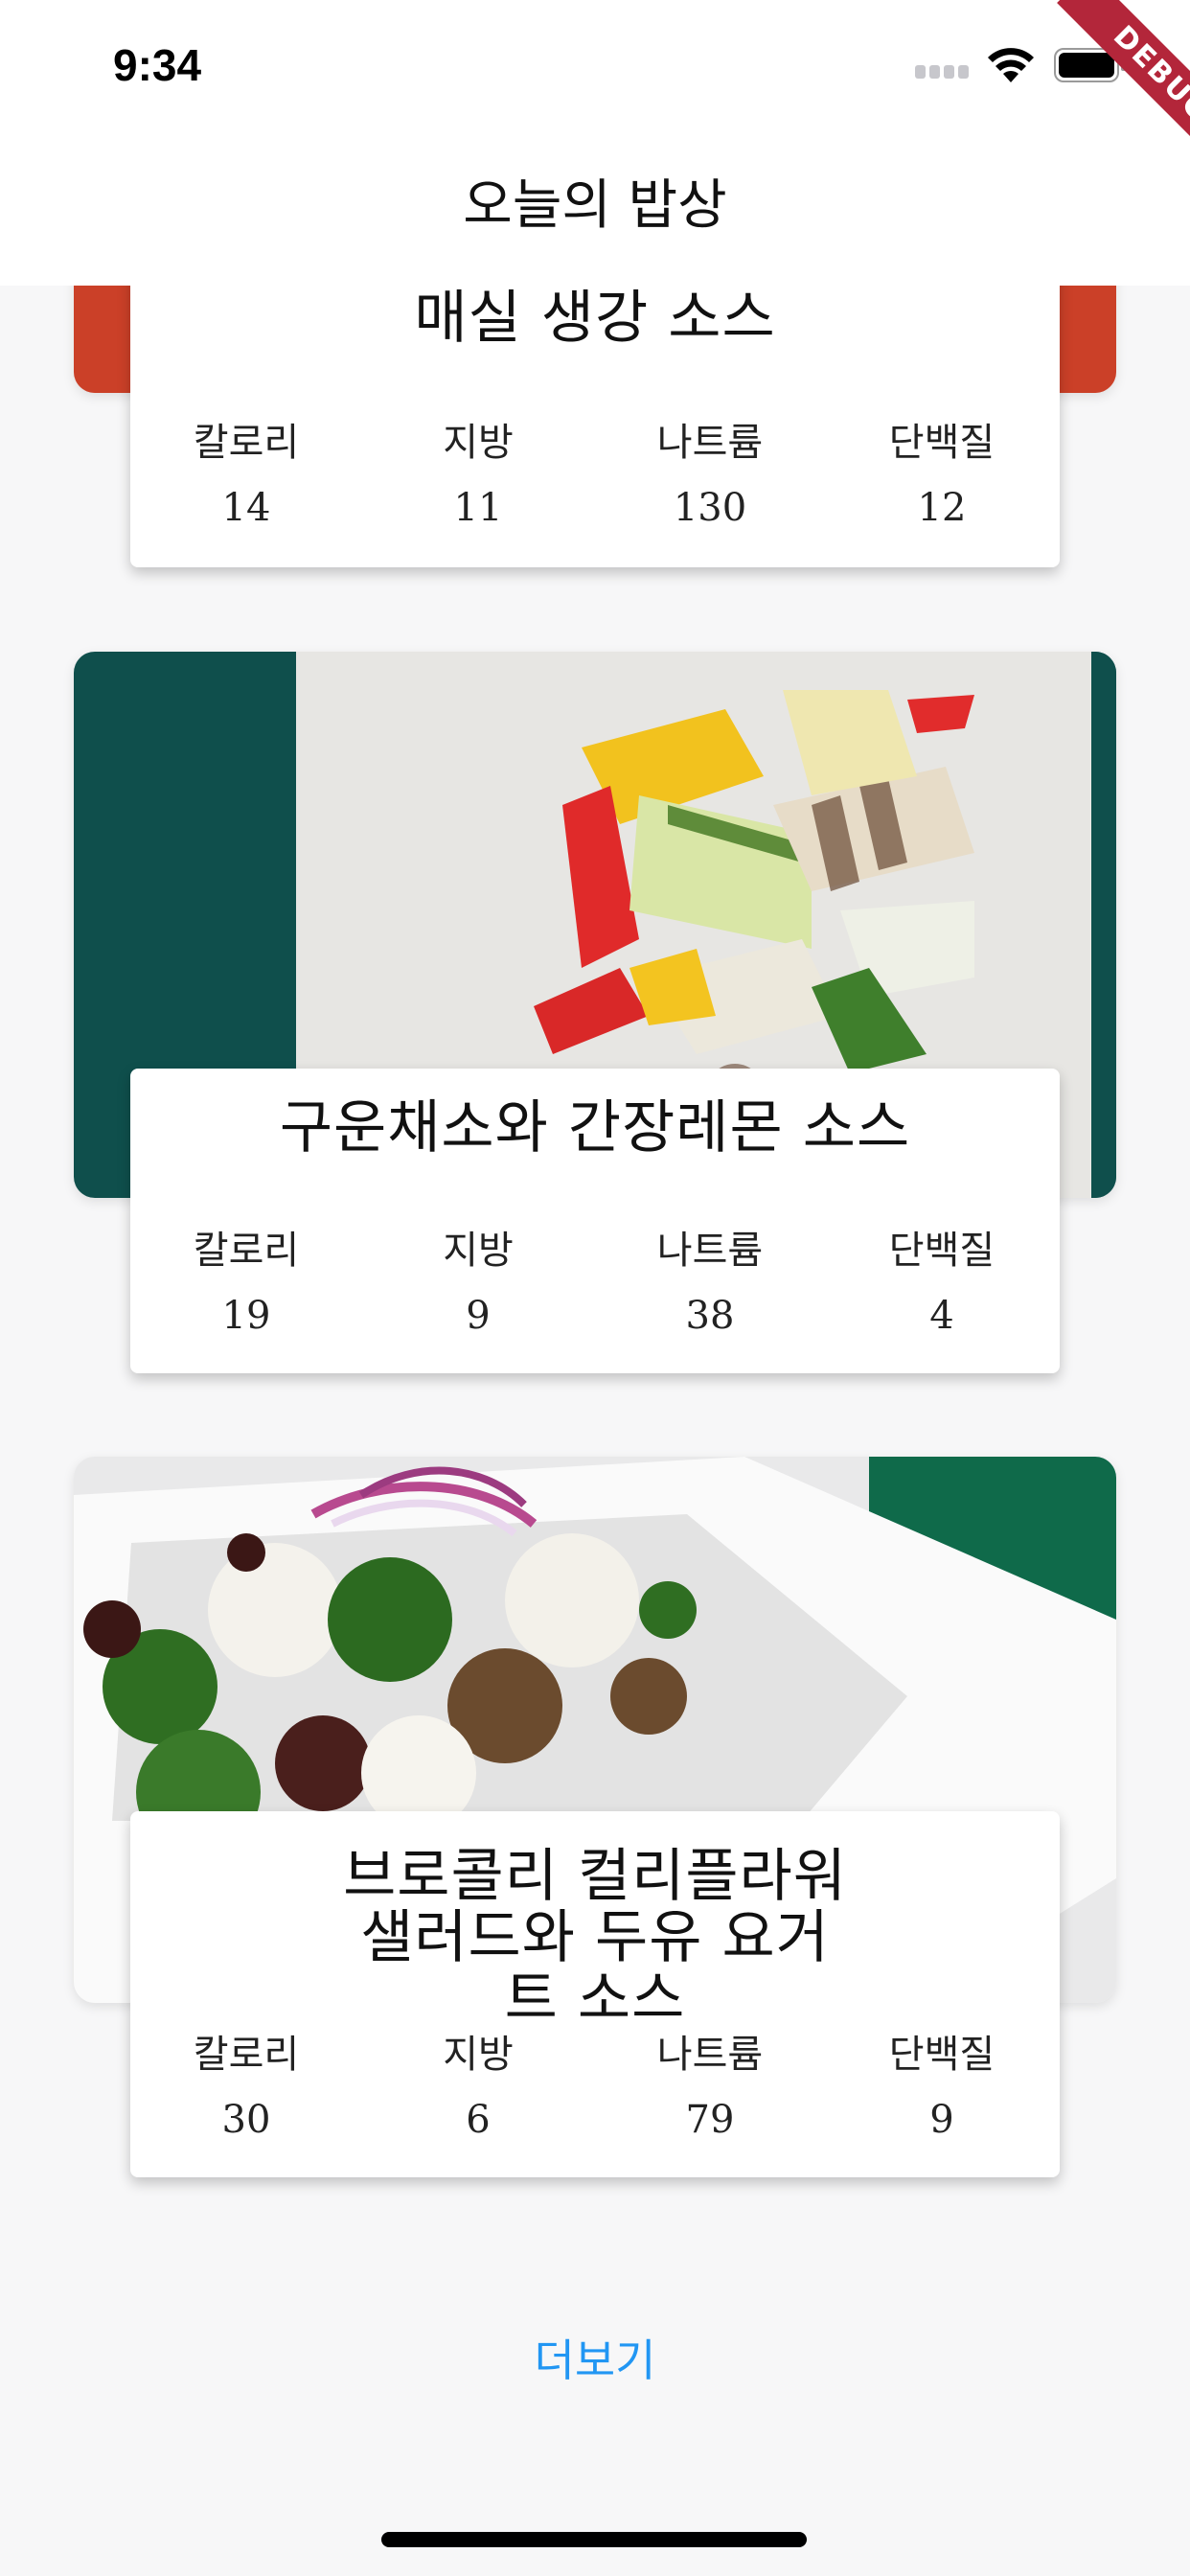  I want to click on nutrient-value: 4, so click(942, 1316).